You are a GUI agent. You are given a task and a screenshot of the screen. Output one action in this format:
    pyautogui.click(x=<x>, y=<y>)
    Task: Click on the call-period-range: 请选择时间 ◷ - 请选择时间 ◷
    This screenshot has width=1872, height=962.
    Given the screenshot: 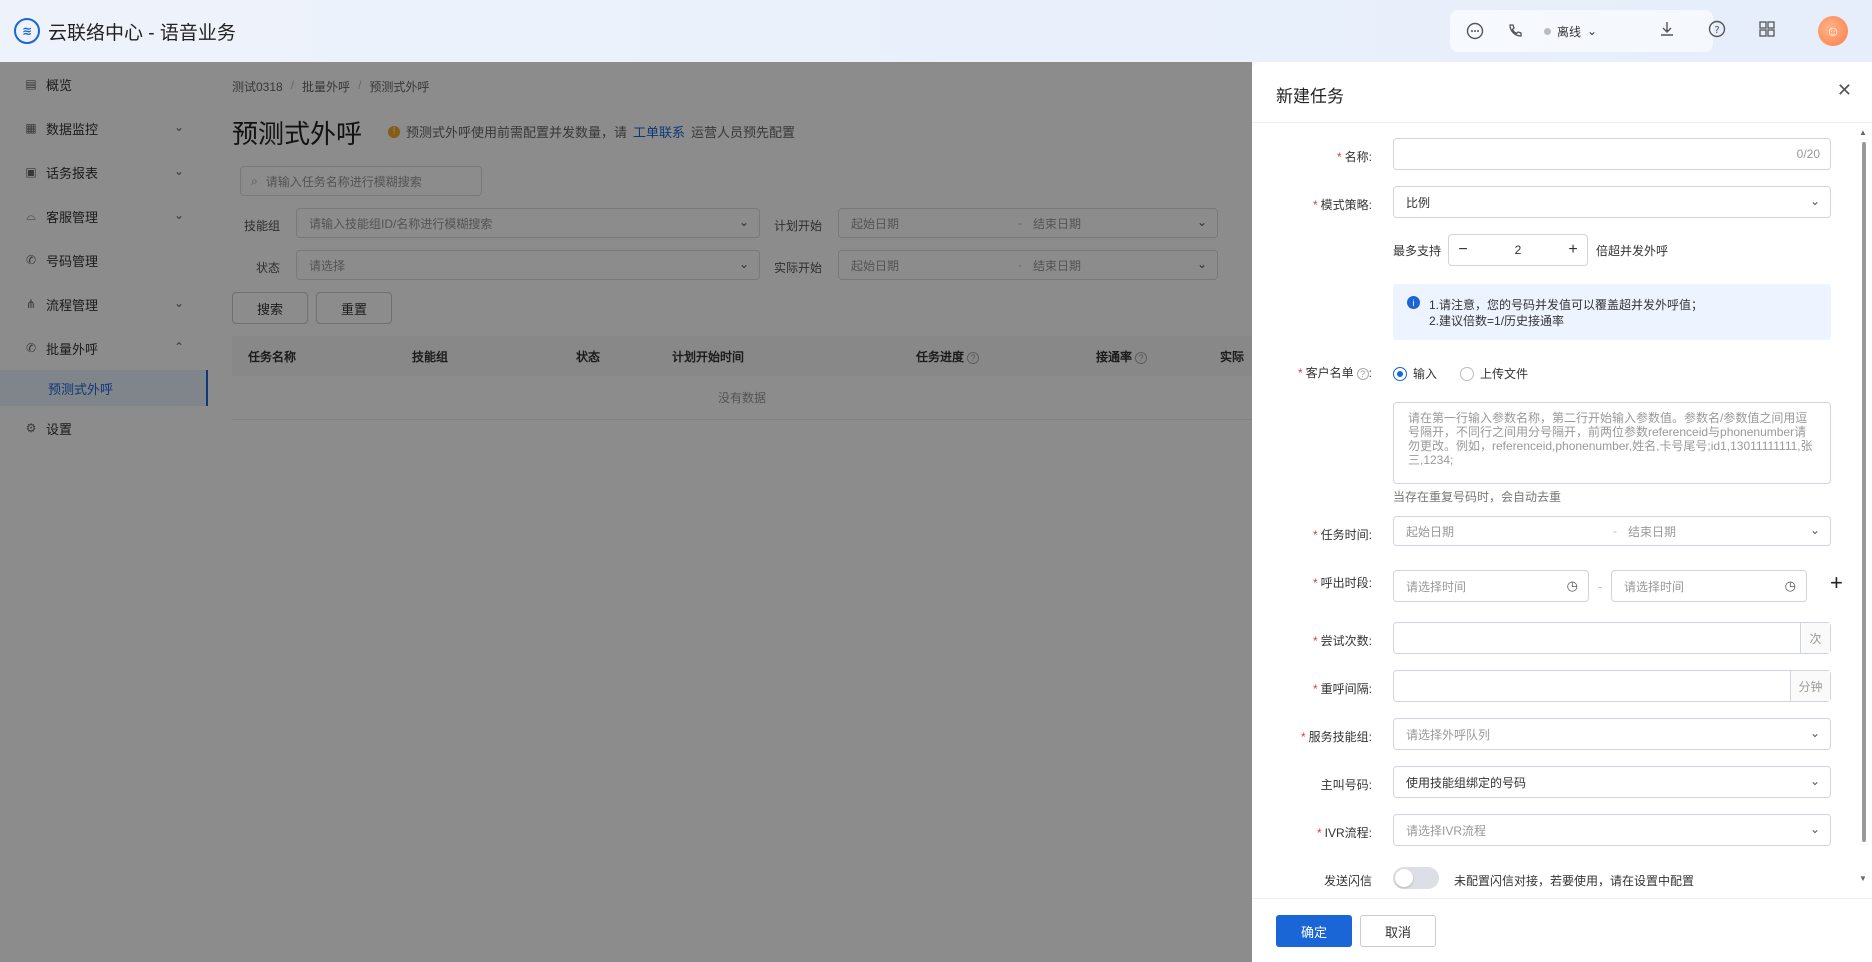 What is the action you would take?
    pyautogui.click(x=1600, y=586)
    